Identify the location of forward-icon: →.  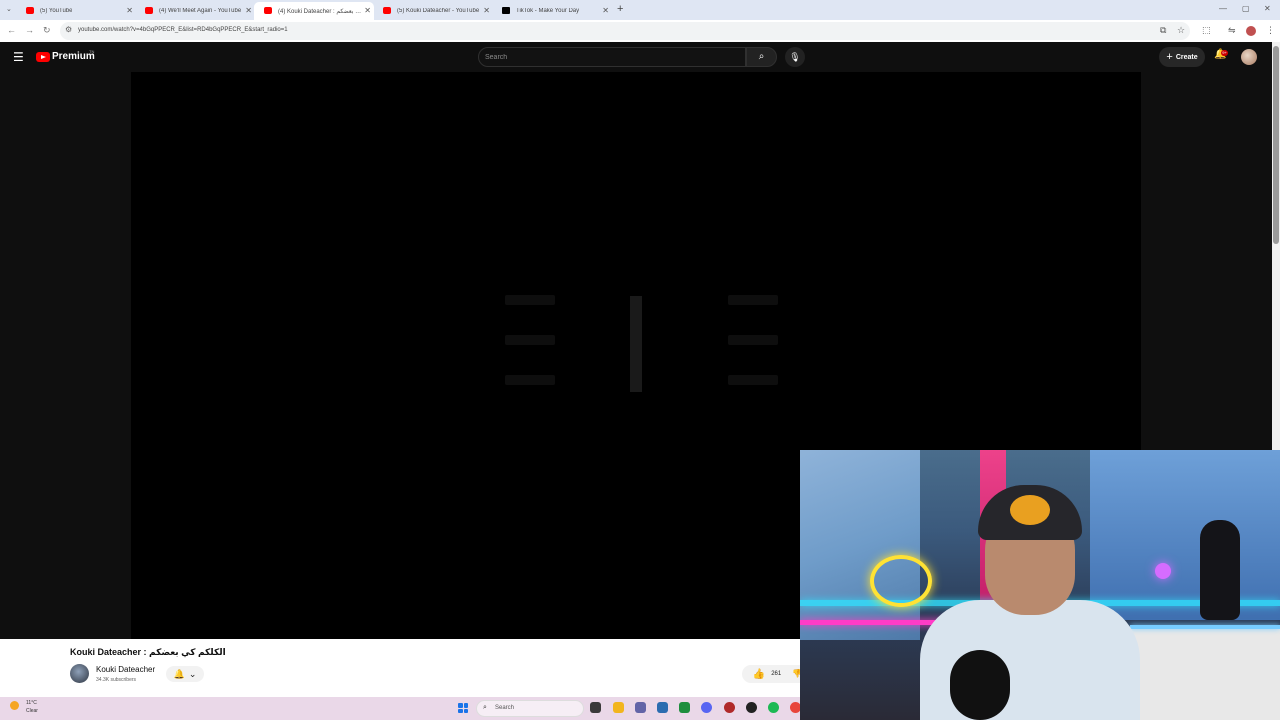
(29, 30).